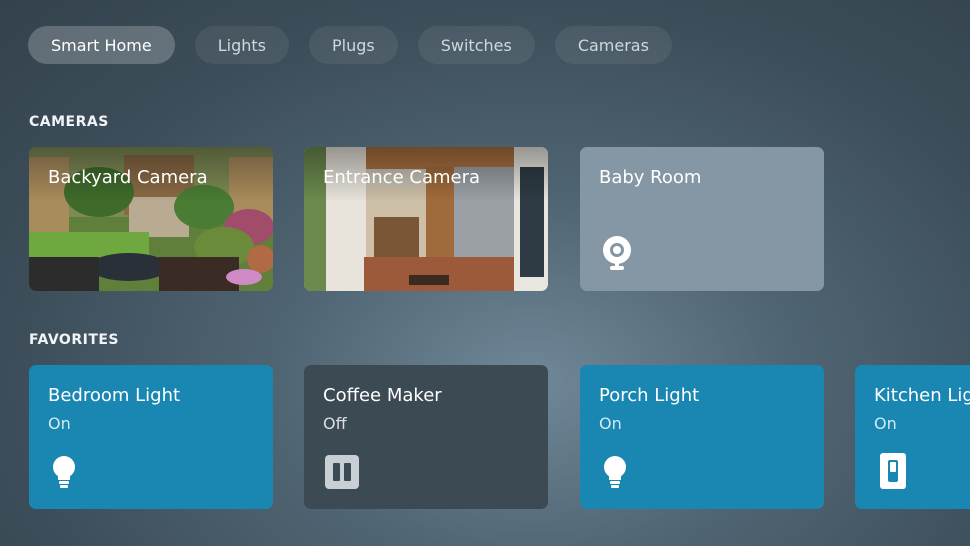 The width and height of the screenshot is (970, 546). I want to click on device-card-bedroom-light: Bedroom Light On, so click(151, 437).